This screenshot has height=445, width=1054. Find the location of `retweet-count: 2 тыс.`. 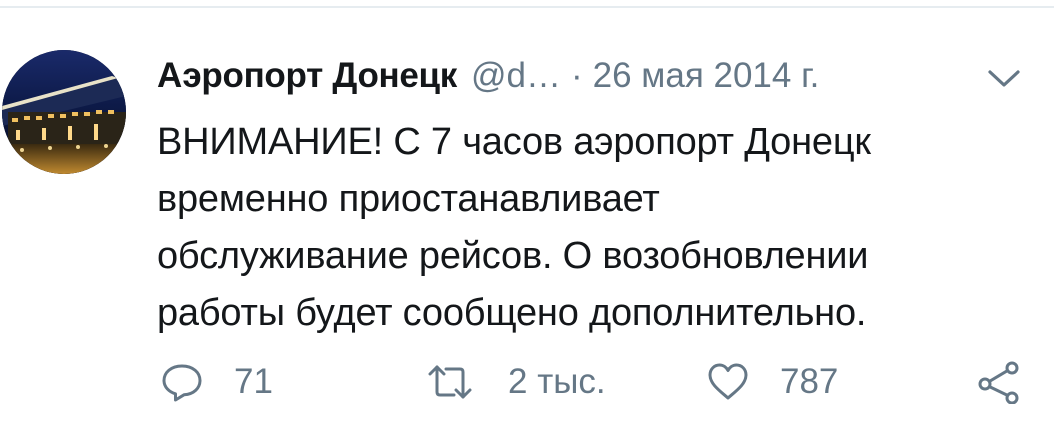

retweet-count: 2 тыс. is located at coordinates (557, 381).